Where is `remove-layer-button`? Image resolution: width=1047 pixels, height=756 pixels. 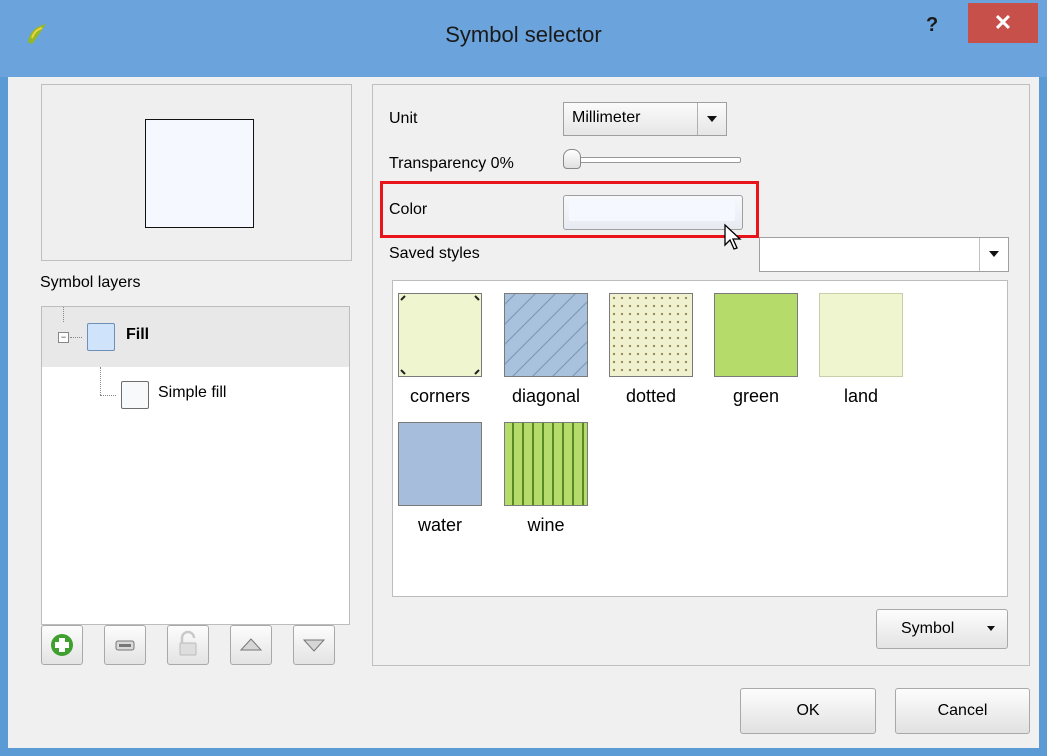
remove-layer-button is located at coordinates (125, 645).